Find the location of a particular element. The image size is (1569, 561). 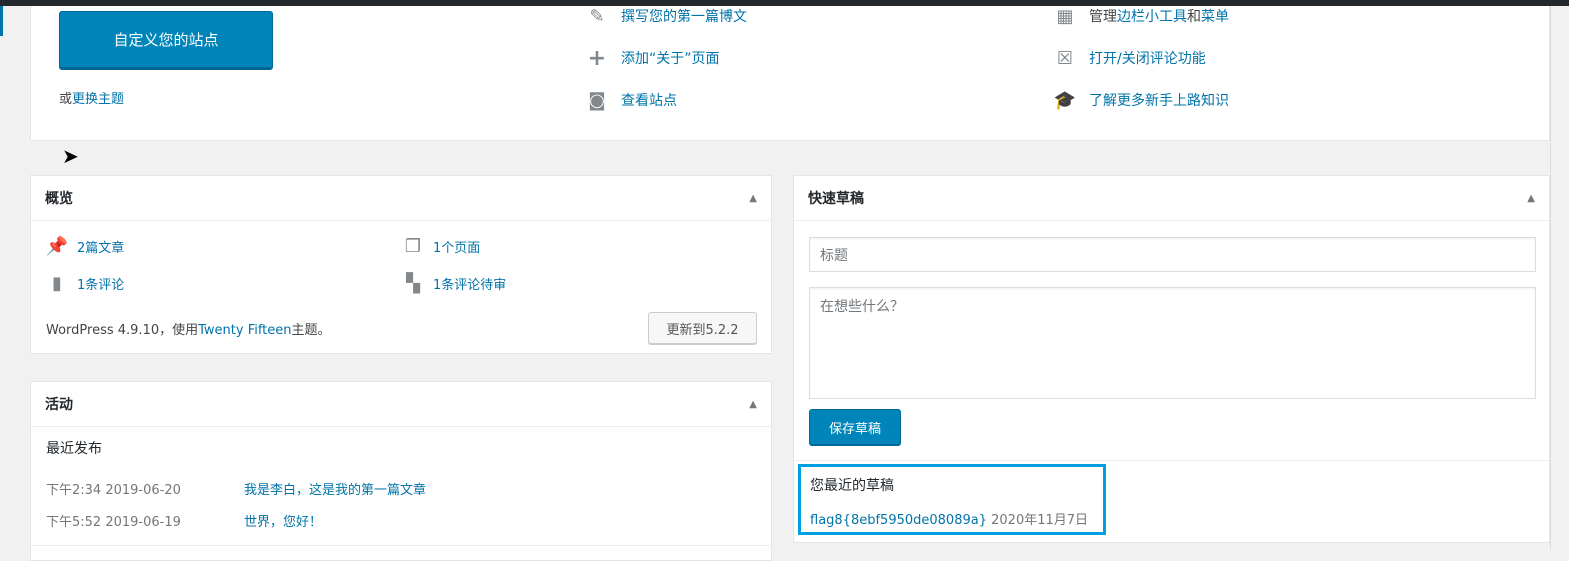

change-theme-link: 更换主题 is located at coordinates (98, 99).